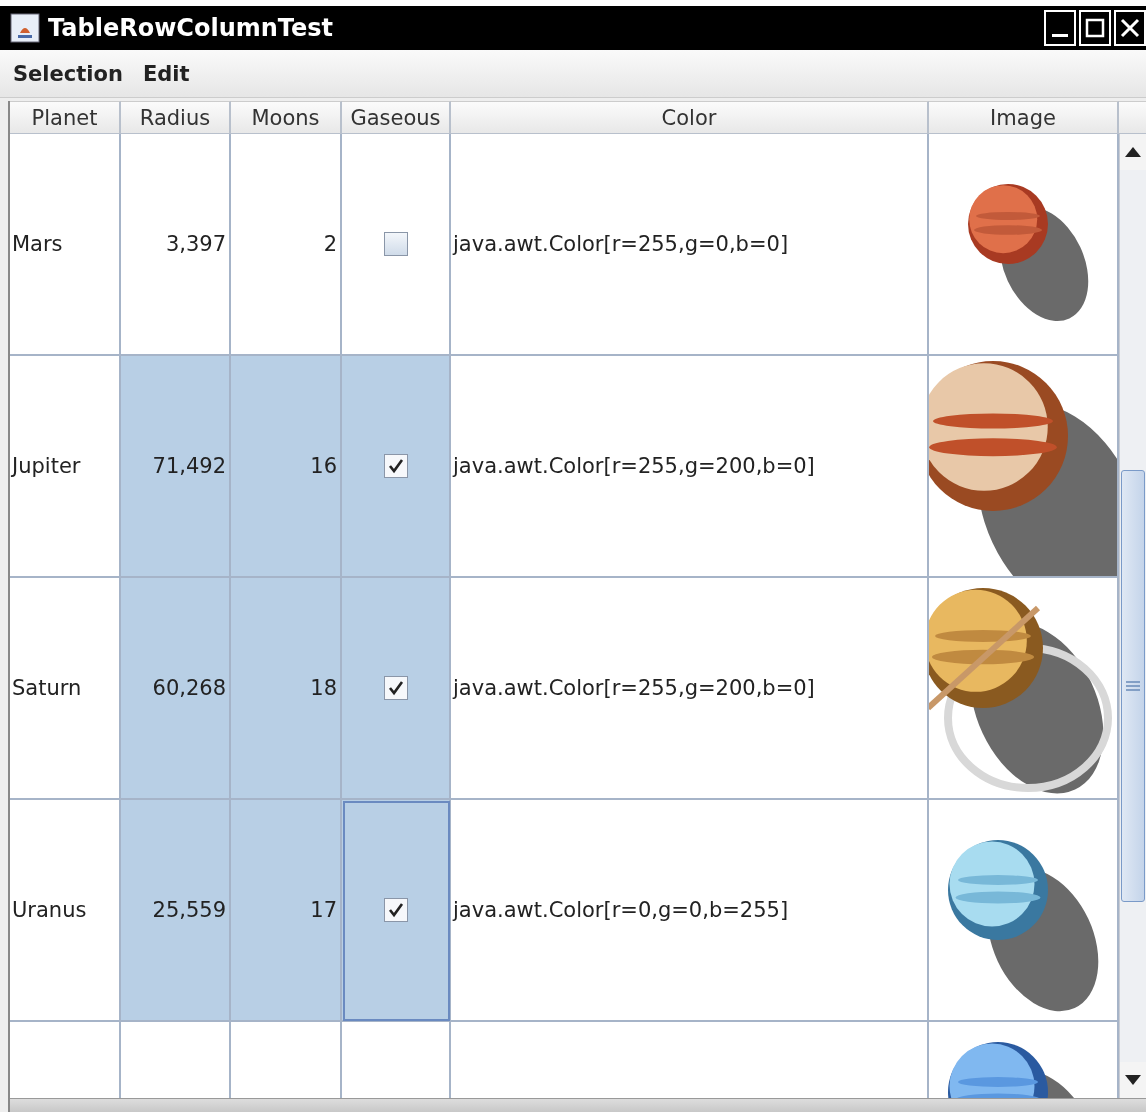 The width and height of the screenshot is (1146, 1112). What do you see at coordinates (166, 73) in the screenshot?
I see `menu-item: Edit` at bounding box center [166, 73].